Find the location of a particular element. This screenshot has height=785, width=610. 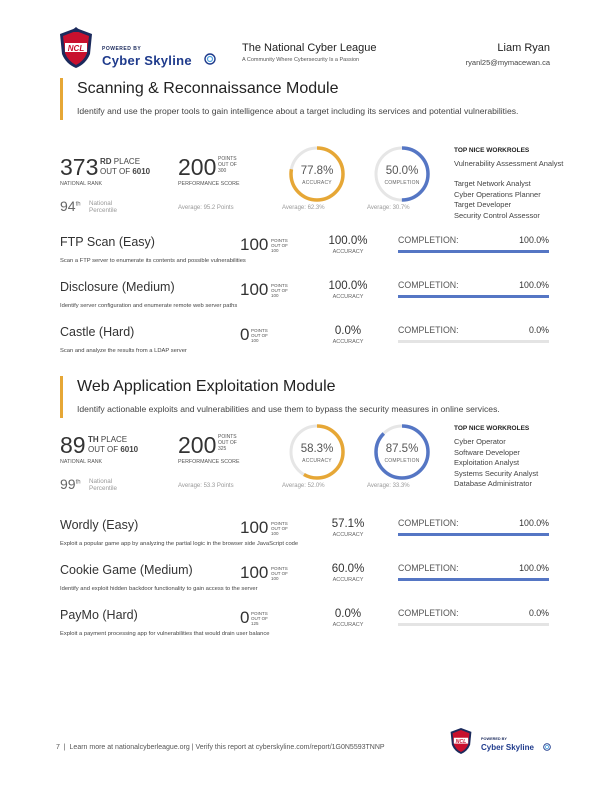

footer-ncl-logo: NCL is located at coordinates (461, 741).